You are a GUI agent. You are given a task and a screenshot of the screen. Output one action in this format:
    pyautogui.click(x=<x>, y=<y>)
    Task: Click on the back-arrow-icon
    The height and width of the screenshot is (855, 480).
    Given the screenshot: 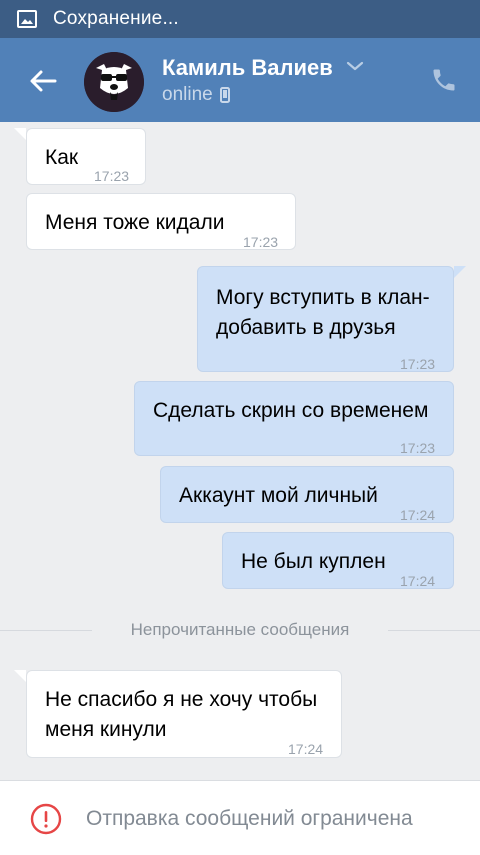 What is the action you would take?
    pyautogui.click(x=43, y=81)
    